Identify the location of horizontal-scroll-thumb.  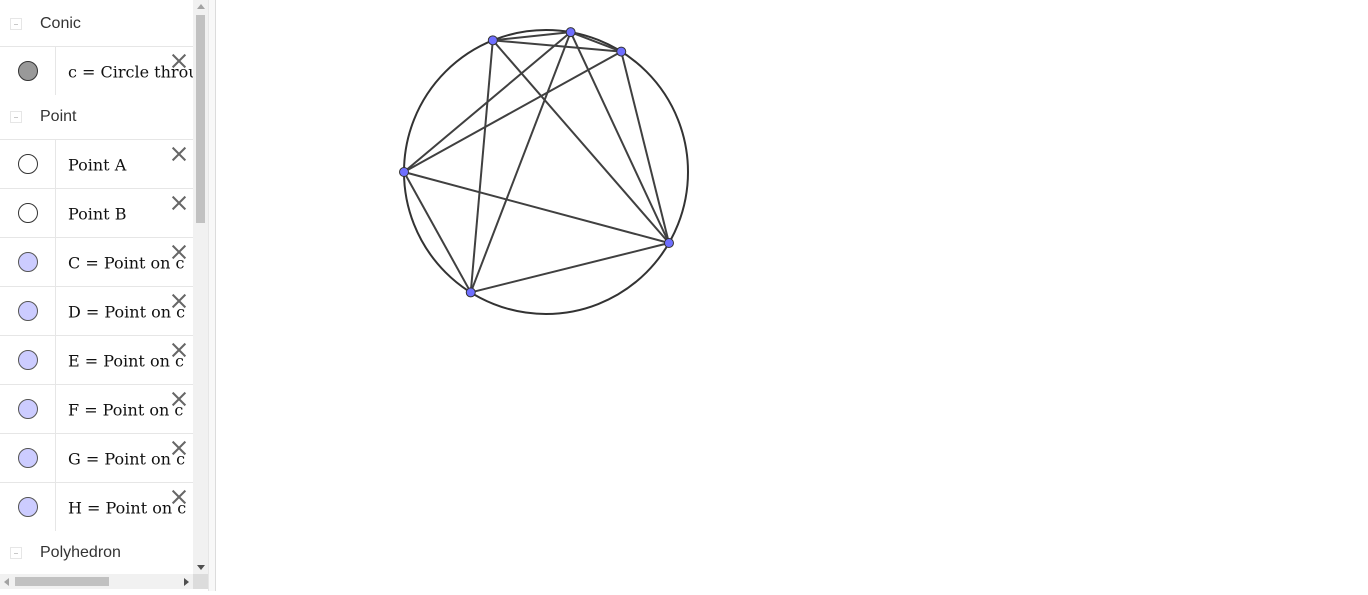
(62, 581).